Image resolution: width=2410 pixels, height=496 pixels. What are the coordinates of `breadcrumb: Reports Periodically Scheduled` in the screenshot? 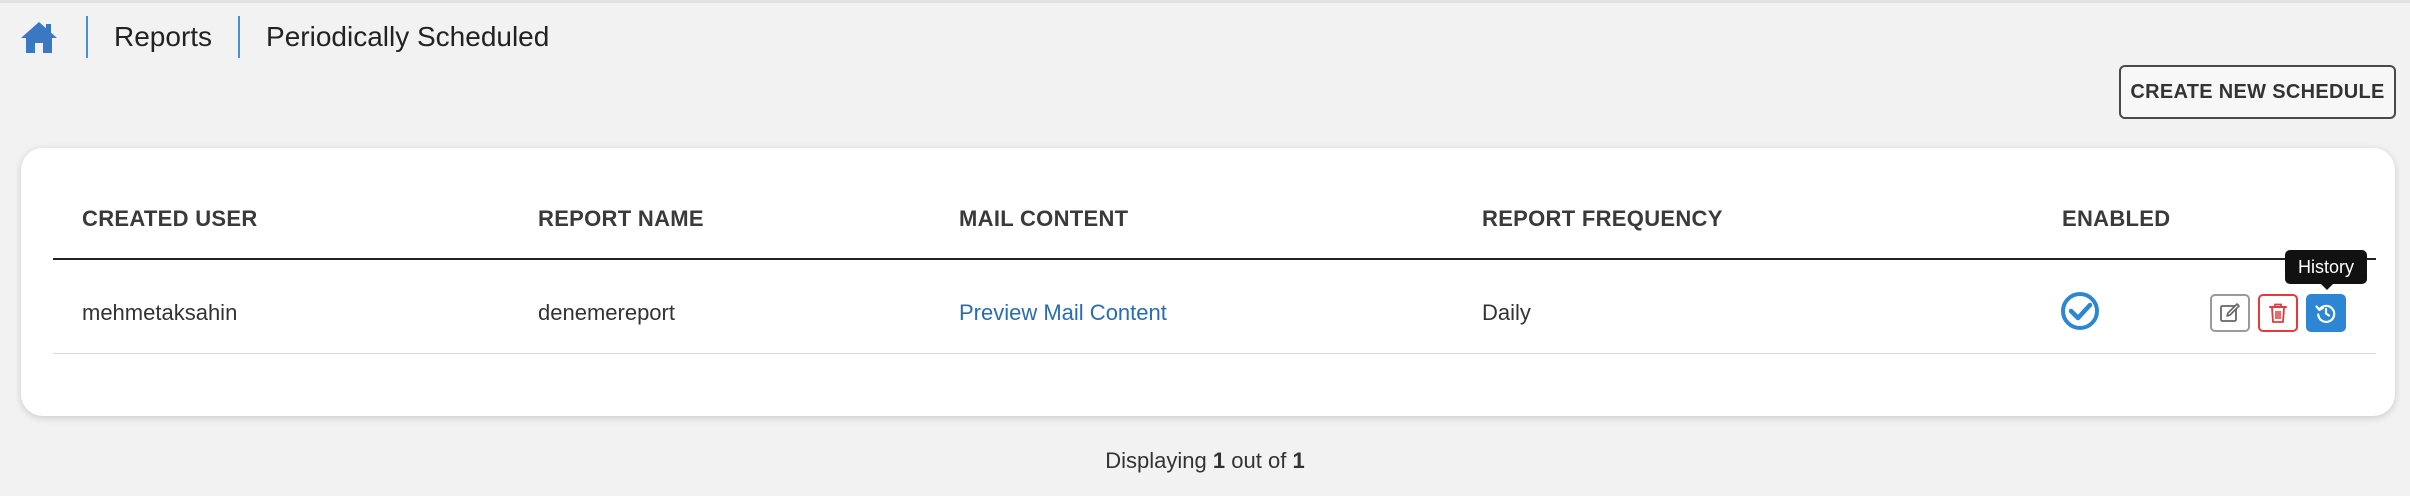 It's located at (283, 37).